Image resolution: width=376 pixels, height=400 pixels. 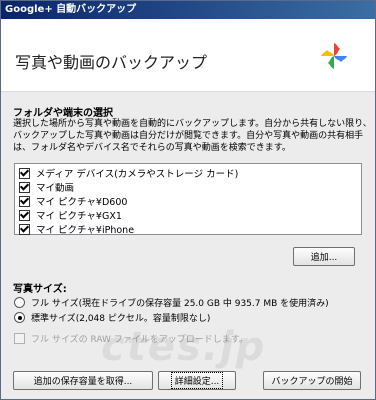 I want to click on description-line: は、フォルダ名やデバイス名でそれらの写真や動画を検索できます。, so click(x=152, y=148).